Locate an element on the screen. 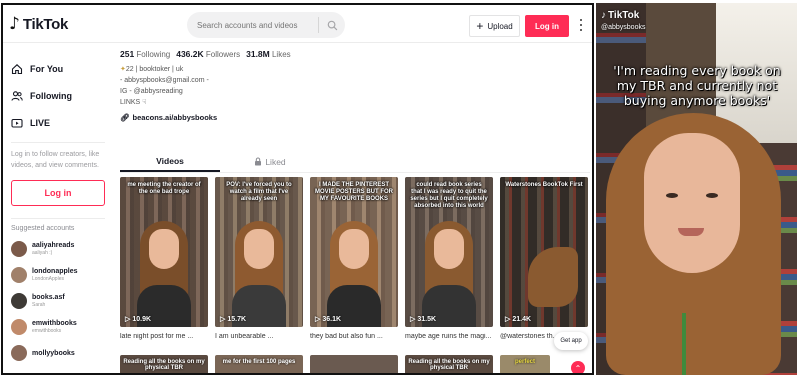 Image resolution: width=798 pixels, height=378 pixels. suggested-account: emwithbooks emwithbooks is located at coordinates (58, 327).